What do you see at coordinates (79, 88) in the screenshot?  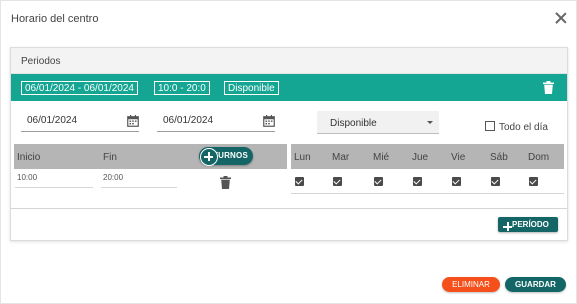 I see `date-range-chip: 06/01/2024 - 06/01/2024` at bounding box center [79, 88].